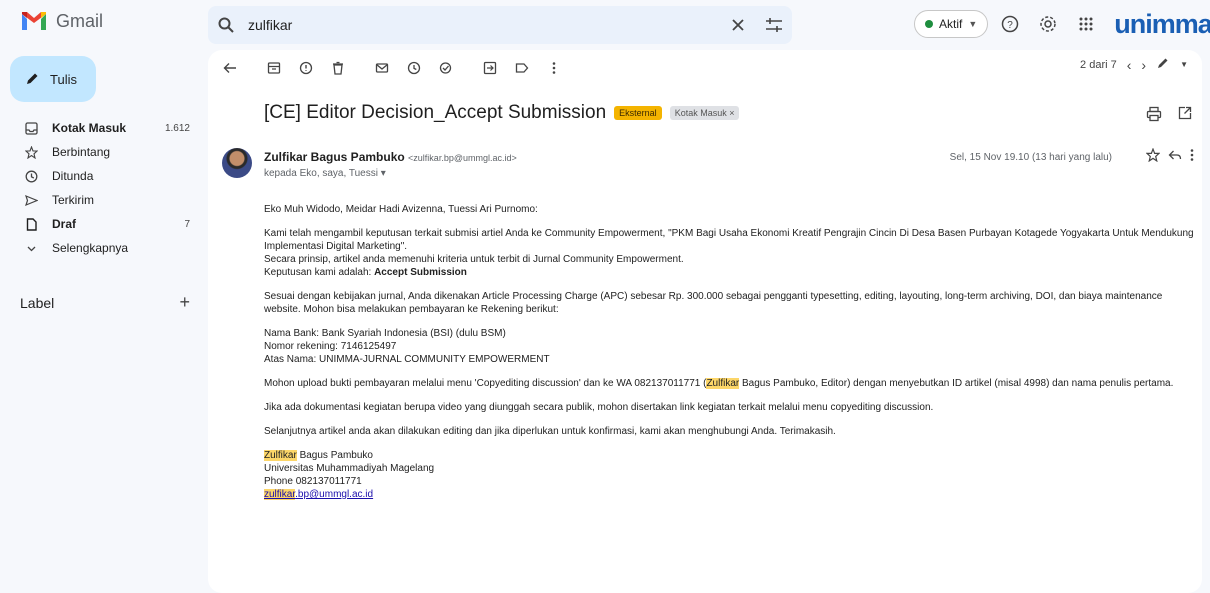 This screenshot has height=593, width=1210. I want to click on nav-item-starred: Berbintang, so click(100, 152).